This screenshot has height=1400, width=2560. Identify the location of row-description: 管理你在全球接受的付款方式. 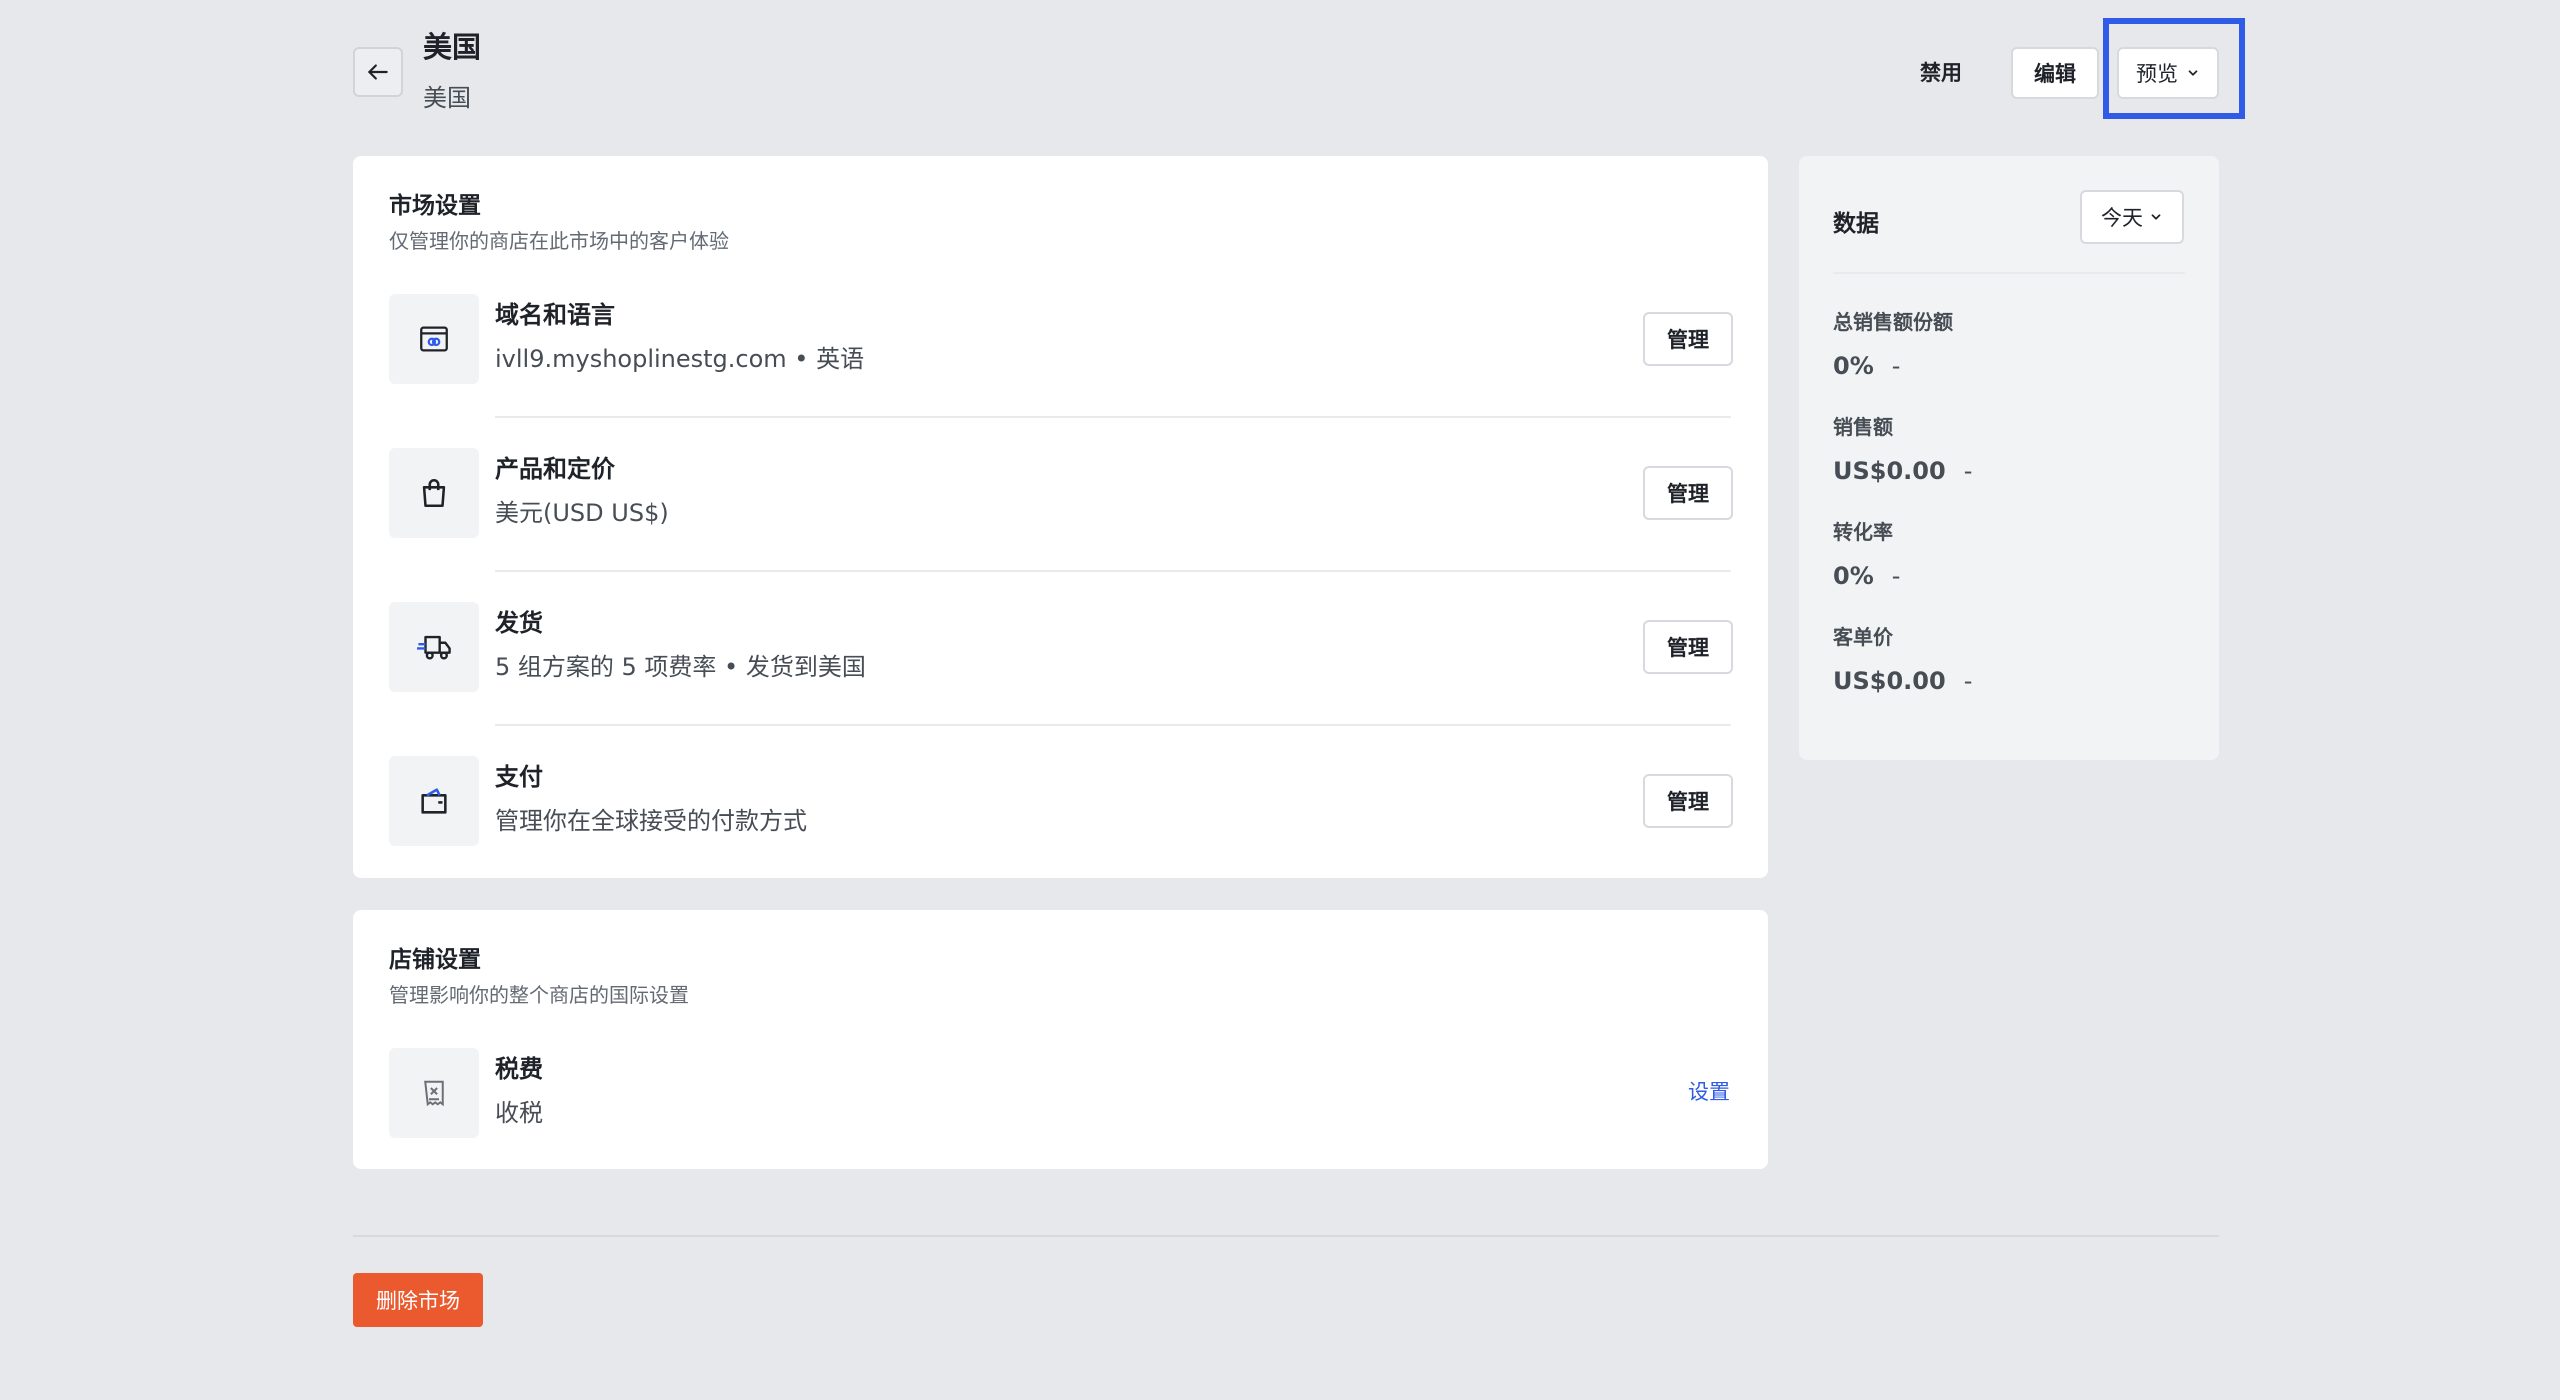
(651, 821).